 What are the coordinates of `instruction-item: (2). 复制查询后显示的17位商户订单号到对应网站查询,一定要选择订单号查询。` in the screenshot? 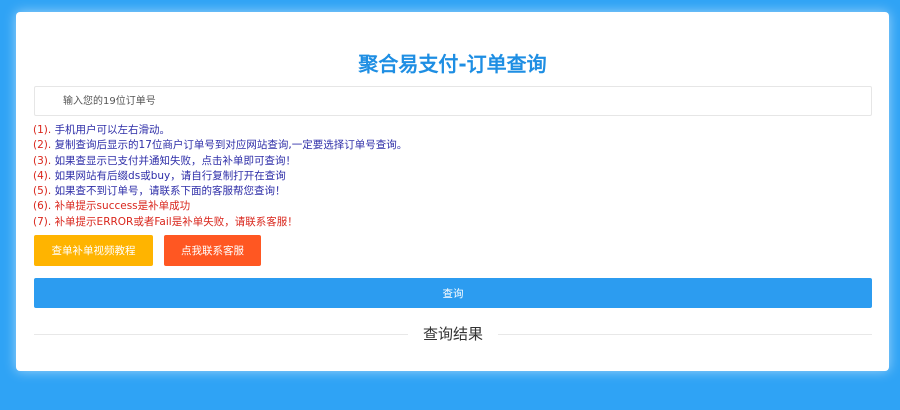 It's located at (220, 145).